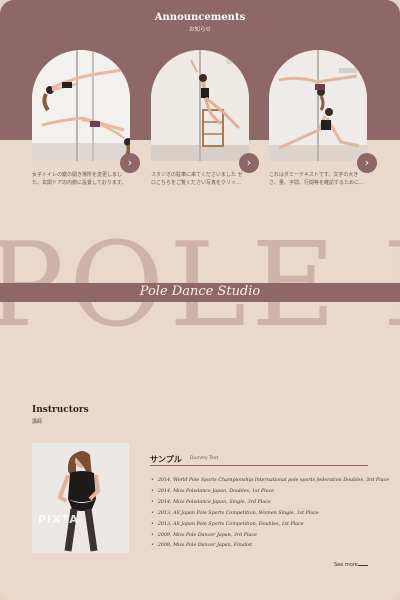 This screenshot has height=600, width=400. Describe the element at coordinates (79, 179) in the screenshot. I see `announcement-text: 女子トイレの鍵の開き場所を変更しました。玄関ドアの内側に設置しております。` at that location.